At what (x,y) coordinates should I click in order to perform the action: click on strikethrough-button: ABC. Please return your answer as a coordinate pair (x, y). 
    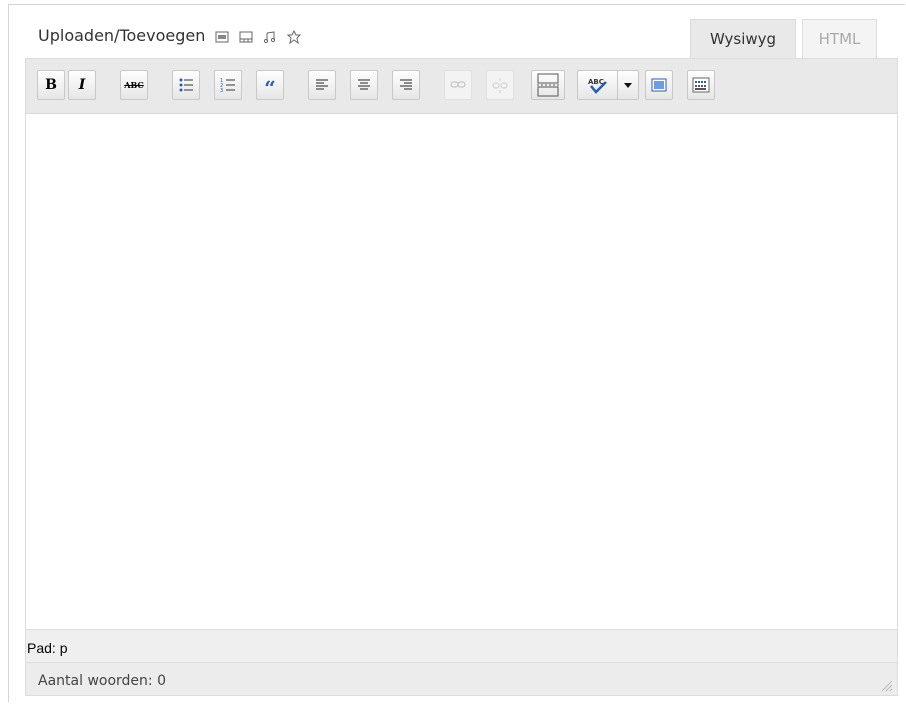
    Looking at the image, I should click on (134, 85).